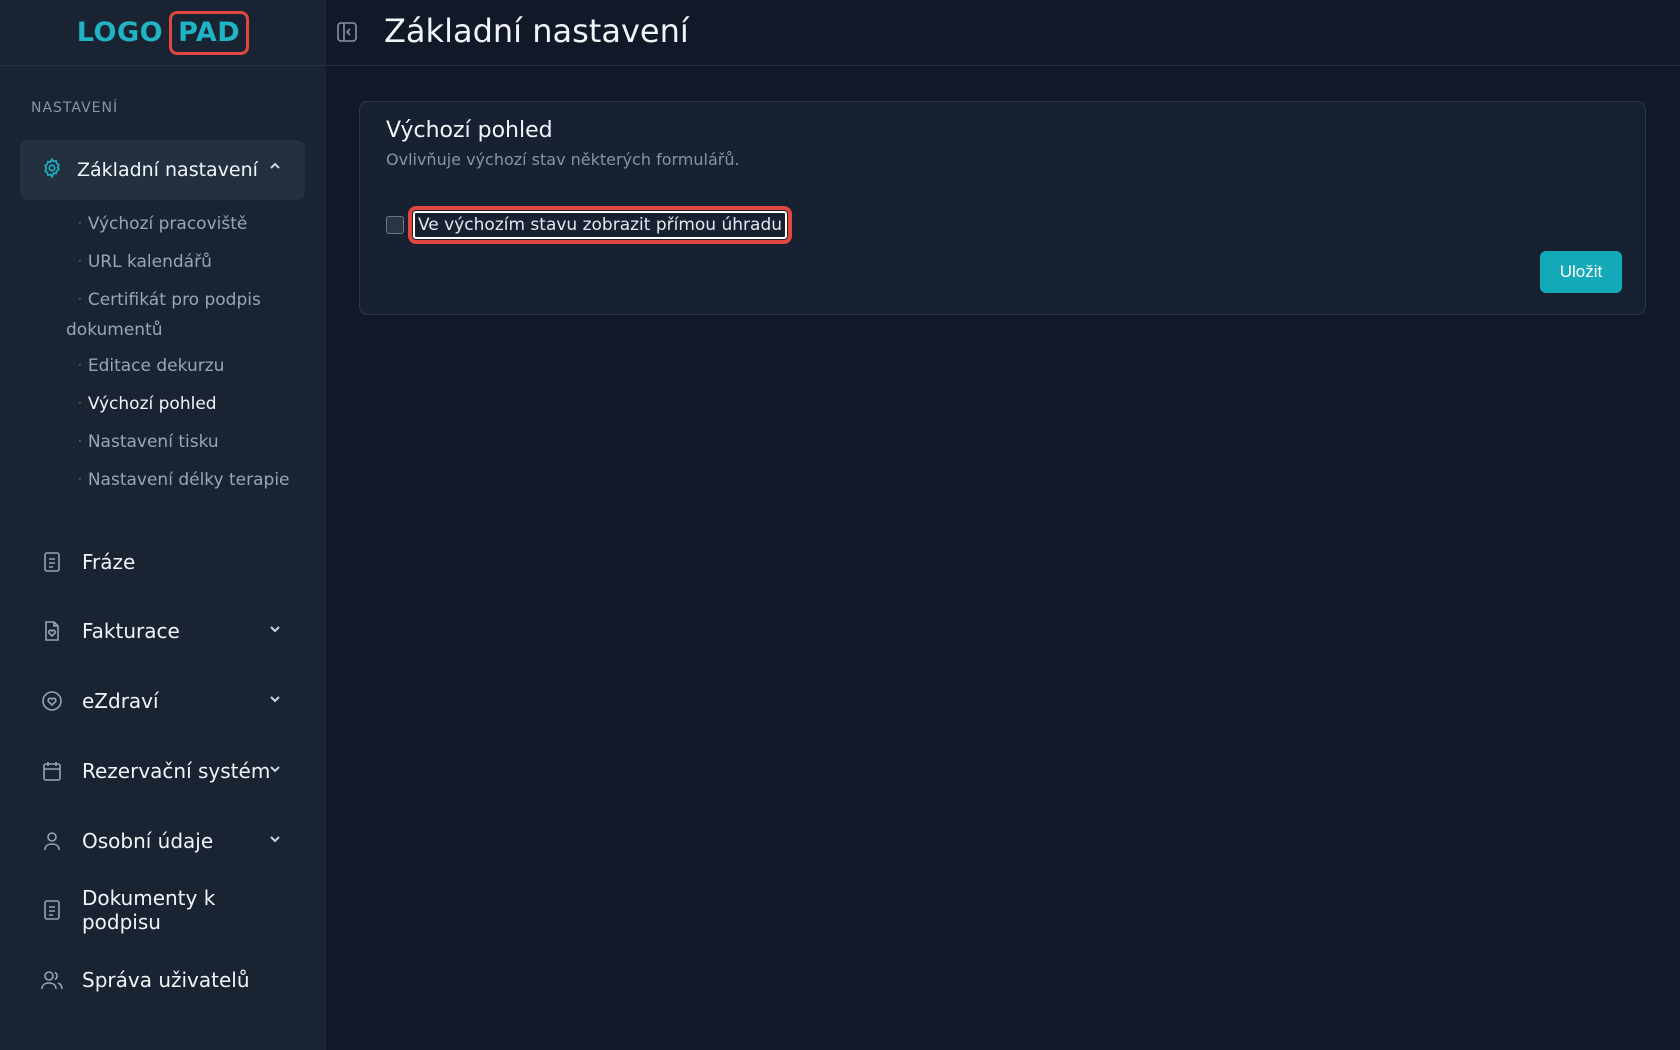  I want to click on sidebar-item-osobni-udaje: Osobní údaje, so click(170, 841).